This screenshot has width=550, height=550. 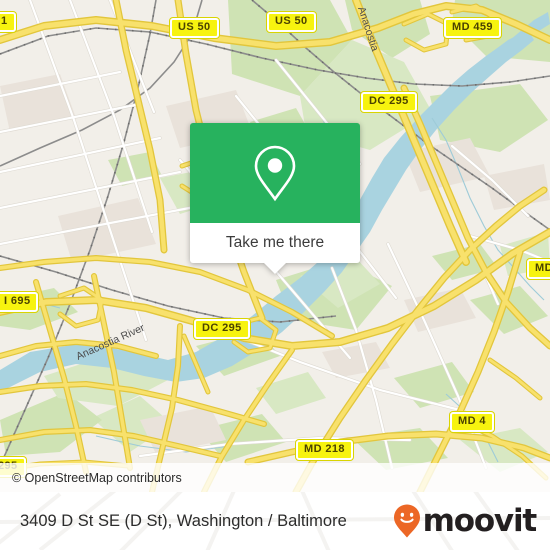 I want to click on moovit-pin-smiley-icon, so click(x=406, y=521).